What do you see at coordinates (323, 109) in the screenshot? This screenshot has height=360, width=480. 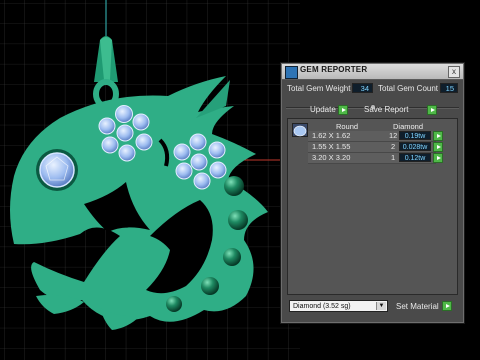 I see `update-button: Update` at bounding box center [323, 109].